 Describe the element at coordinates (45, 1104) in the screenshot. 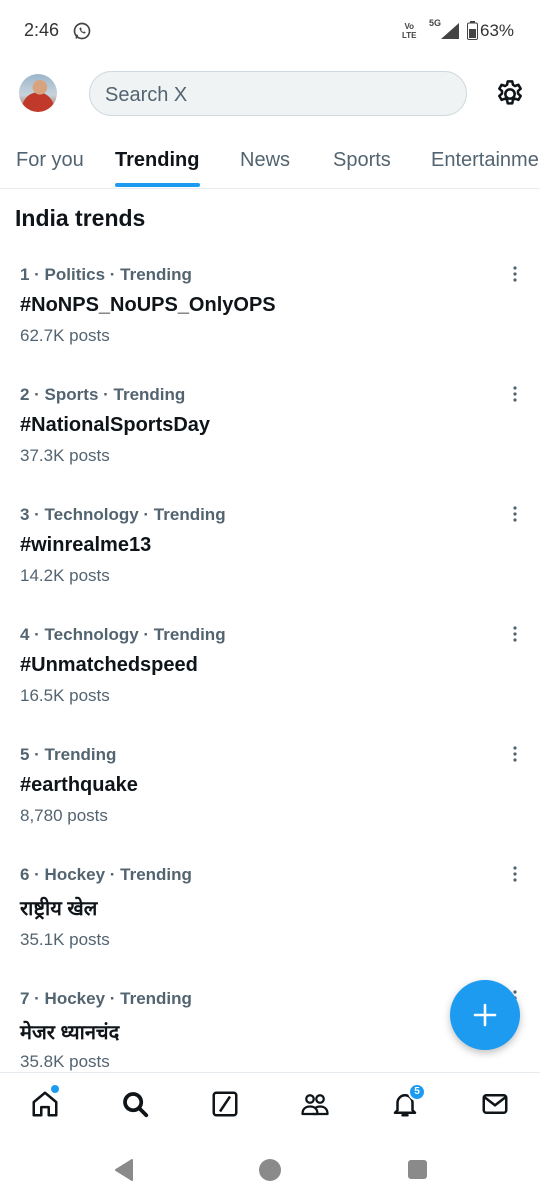

I see `home-icon` at that location.